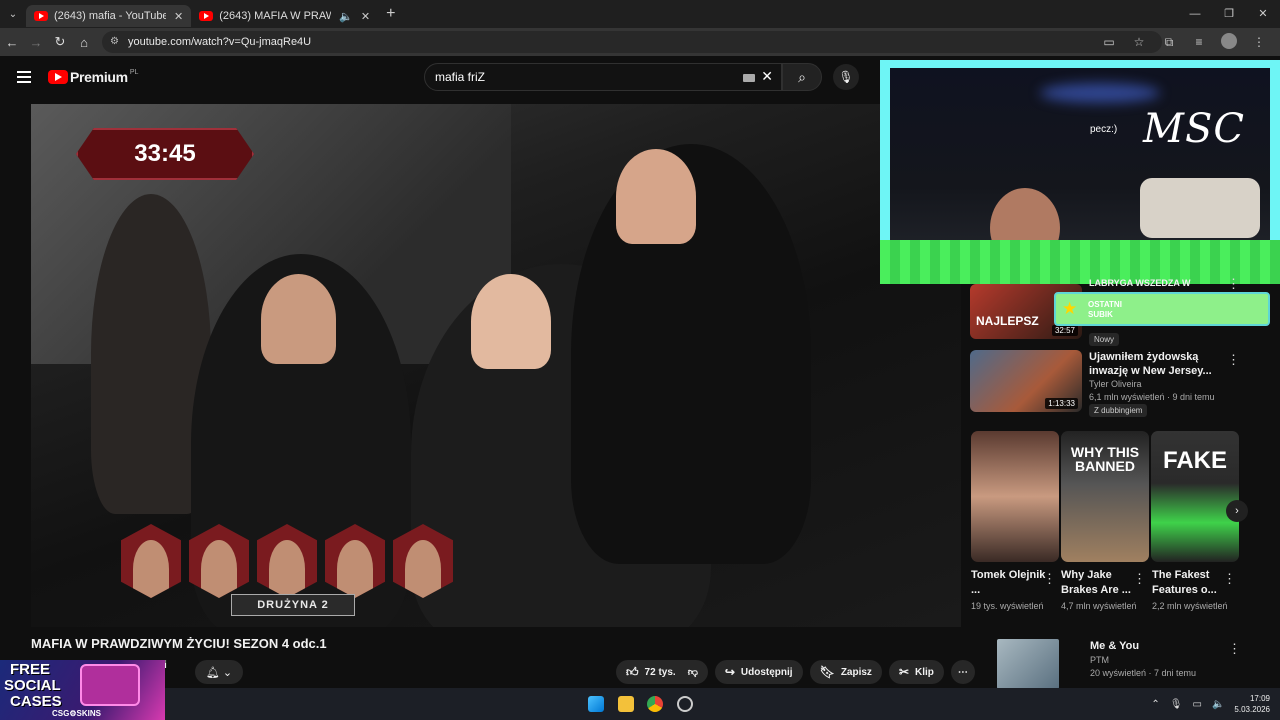 The image size is (1280, 720). I want to click on more-horizontal-icon: ⋯, so click(962, 672).